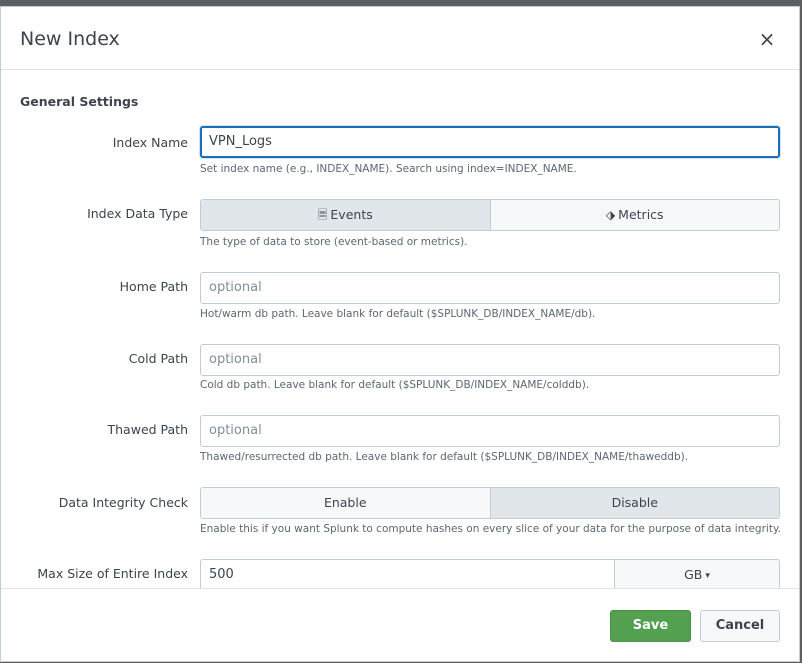 The width and height of the screenshot is (802, 663). What do you see at coordinates (158, 358) in the screenshot?
I see `cold-path-label: Cold Path` at bounding box center [158, 358].